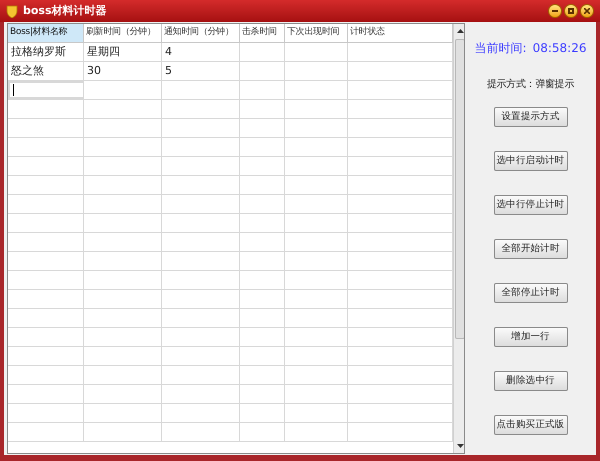 Image resolution: width=600 pixels, height=461 pixels. Describe the element at coordinates (531, 293) in the screenshot. I see `action-button: 全部停止计时` at that location.